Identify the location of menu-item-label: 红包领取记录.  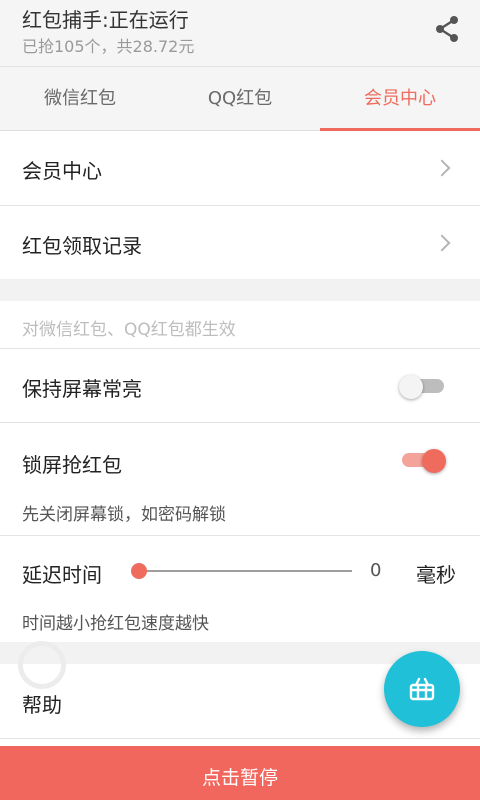
(82, 246).